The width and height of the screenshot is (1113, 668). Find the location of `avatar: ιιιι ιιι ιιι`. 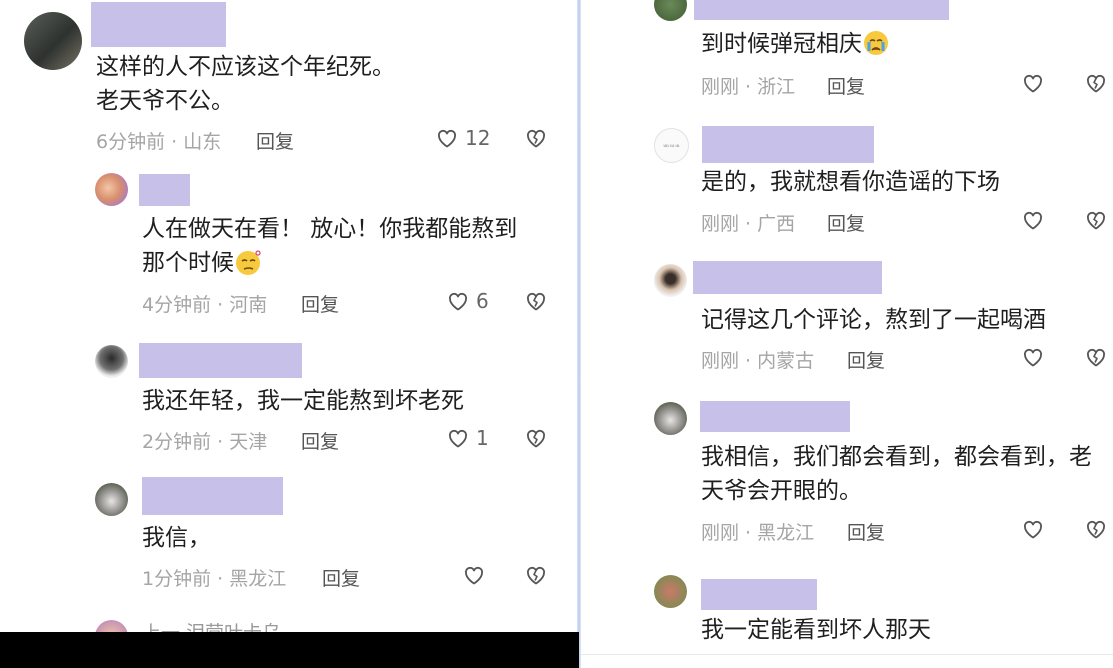

avatar: ιιιι ιιι ιιι is located at coordinates (671, 145).